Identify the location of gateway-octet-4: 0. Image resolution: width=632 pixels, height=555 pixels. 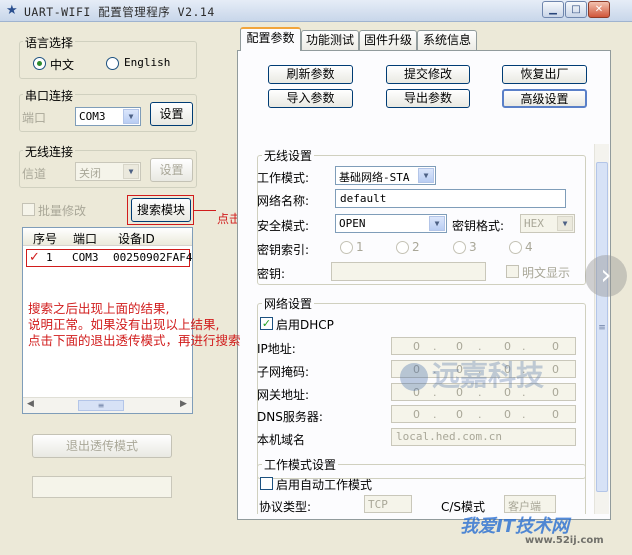
(555, 392).